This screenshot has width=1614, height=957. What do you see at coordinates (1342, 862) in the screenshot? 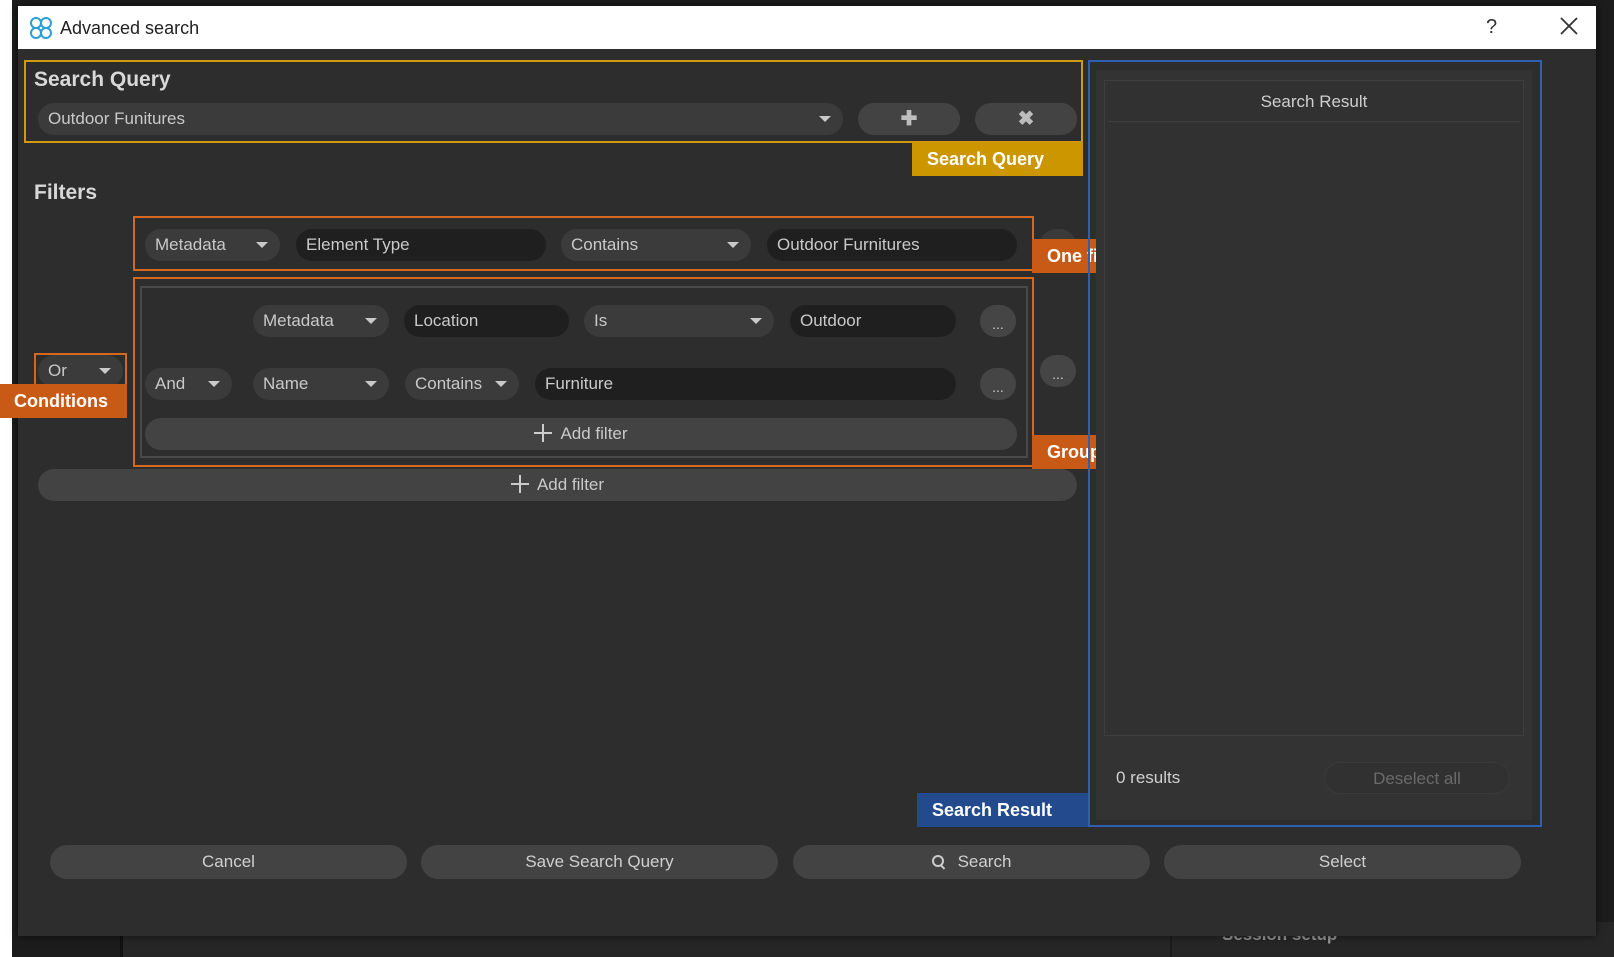
I see `select-button: Select` at bounding box center [1342, 862].